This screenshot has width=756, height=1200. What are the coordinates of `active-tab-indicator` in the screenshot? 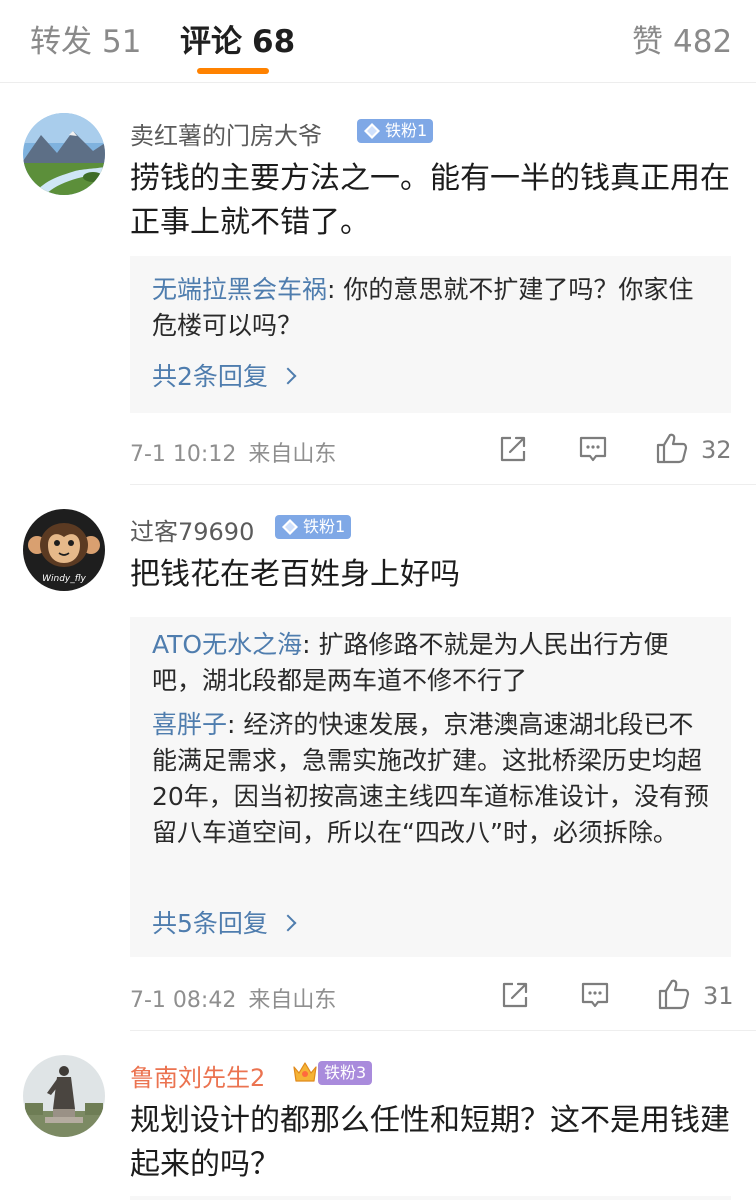 It's located at (233, 71).